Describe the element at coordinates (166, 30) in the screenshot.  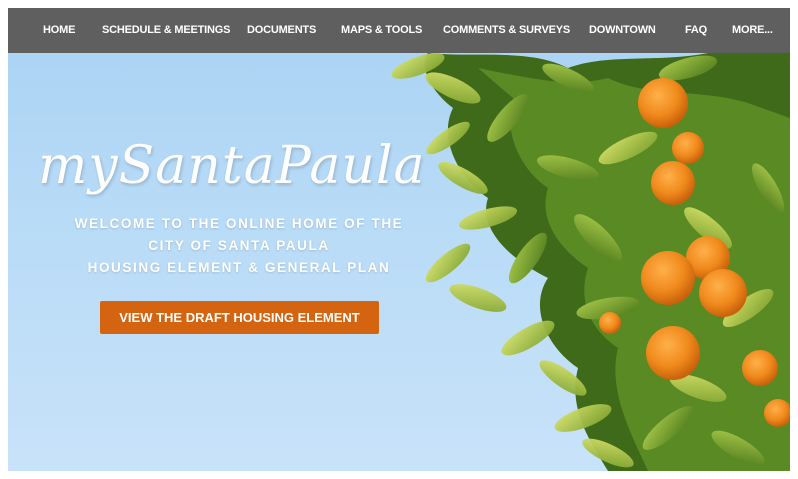
I see `nav-schedule-meetings: SCHEDULE & MEETINGS` at that location.